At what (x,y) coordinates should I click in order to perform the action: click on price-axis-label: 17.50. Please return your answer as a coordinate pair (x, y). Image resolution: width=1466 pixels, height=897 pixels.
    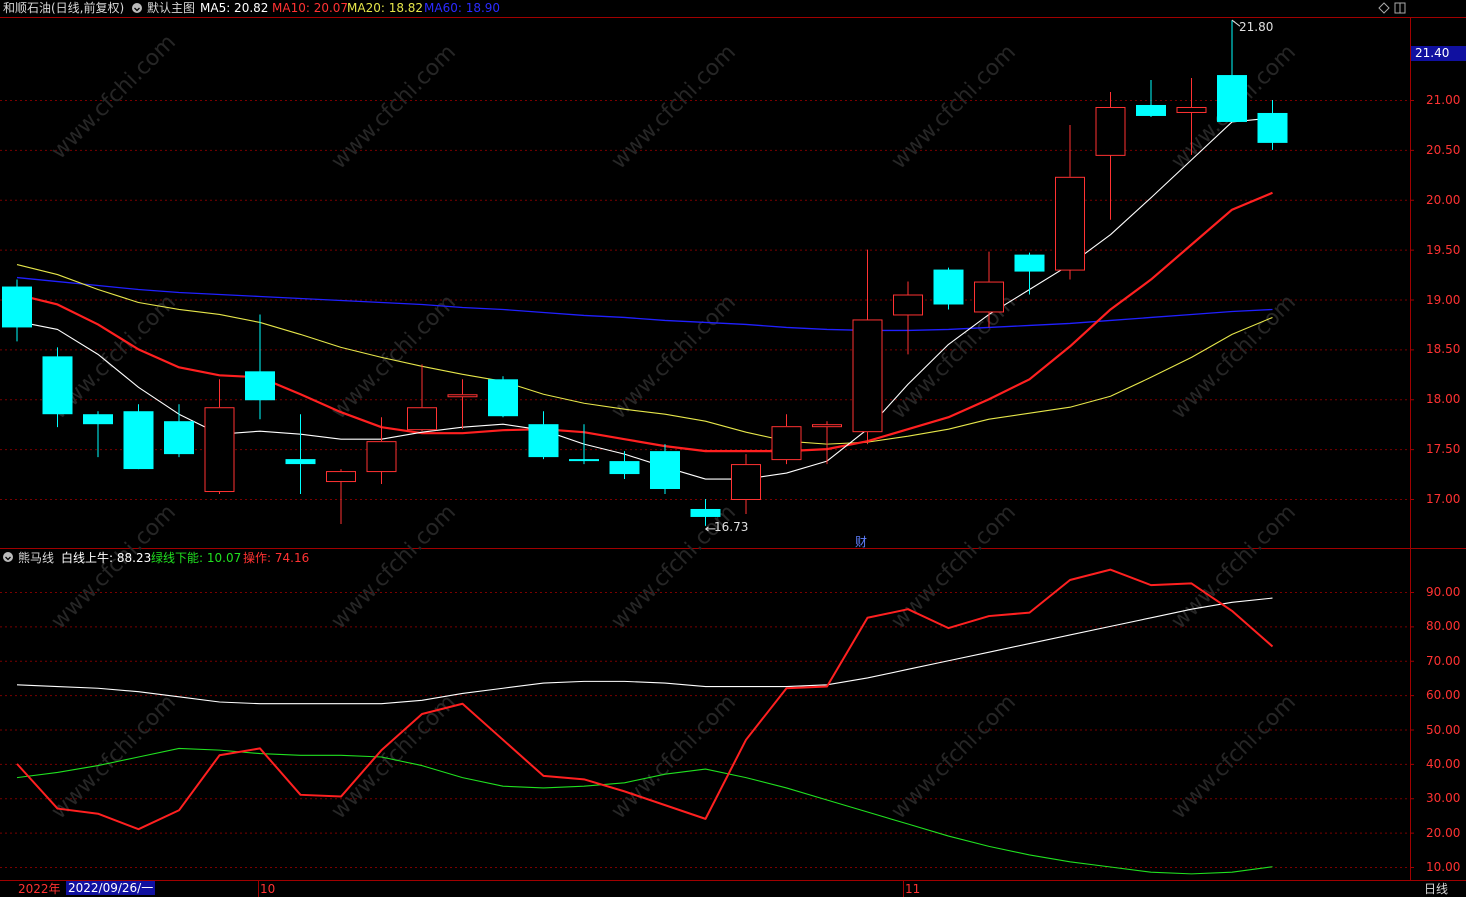
    Looking at the image, I should click on (1443, 449).